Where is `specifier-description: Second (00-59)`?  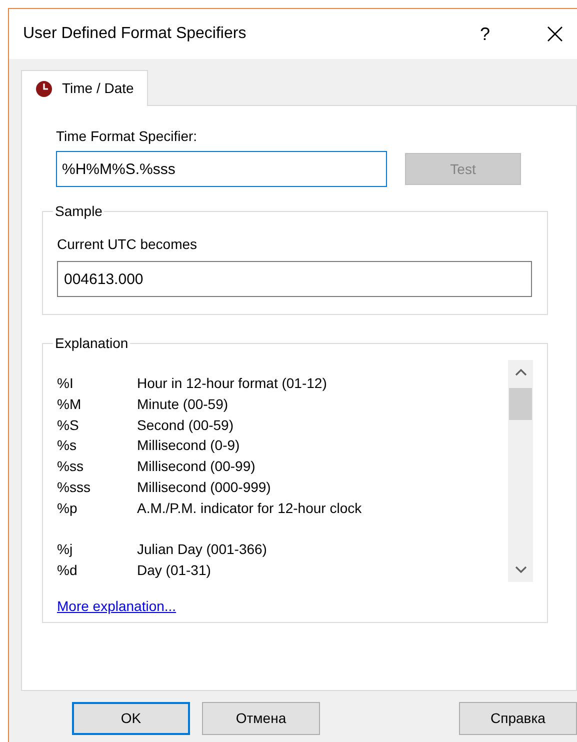 specifier-description: Second (00-59) is located at coordinates (185, 425).